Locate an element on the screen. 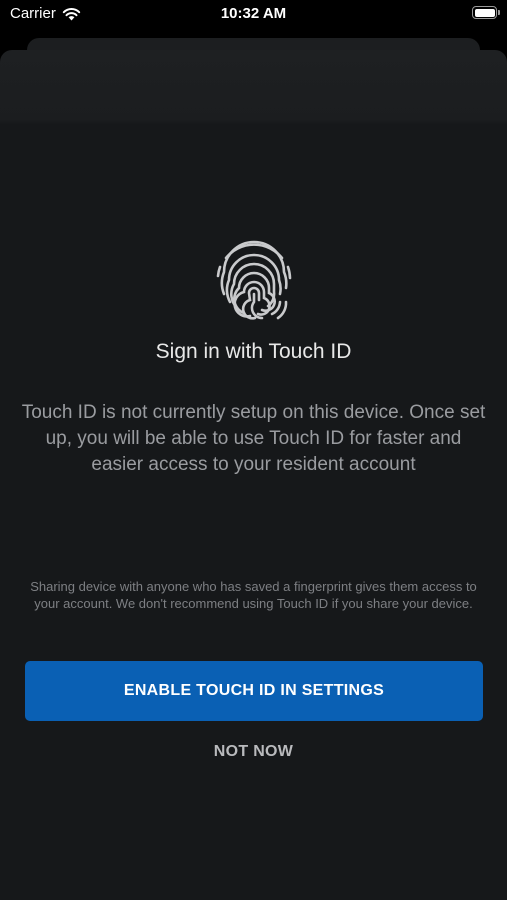 The height and width of the screenshot is (900, 507). status-time: 10:32 AM is located at coordinates (253, 13).